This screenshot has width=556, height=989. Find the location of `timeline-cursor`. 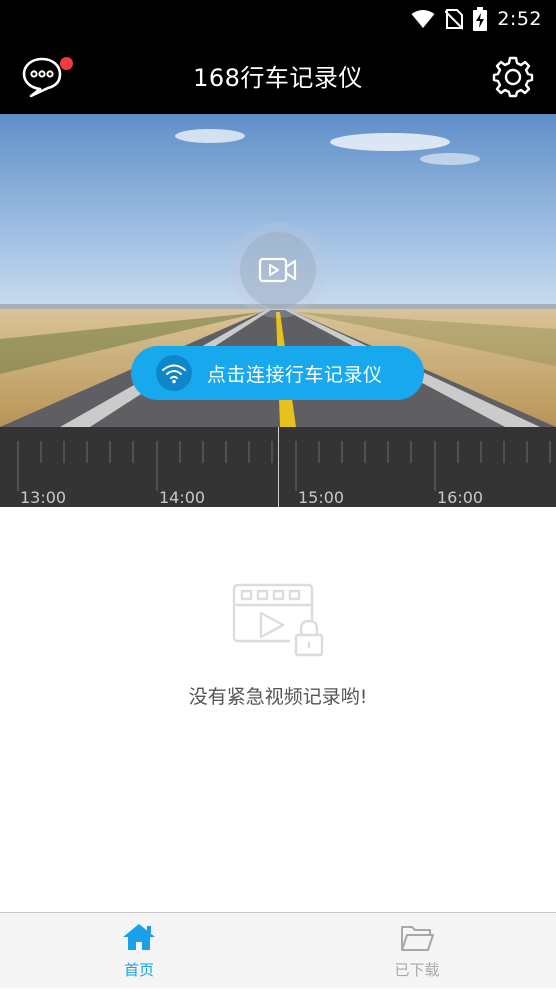

timeline-cursor is located at coordinates (278, 467).